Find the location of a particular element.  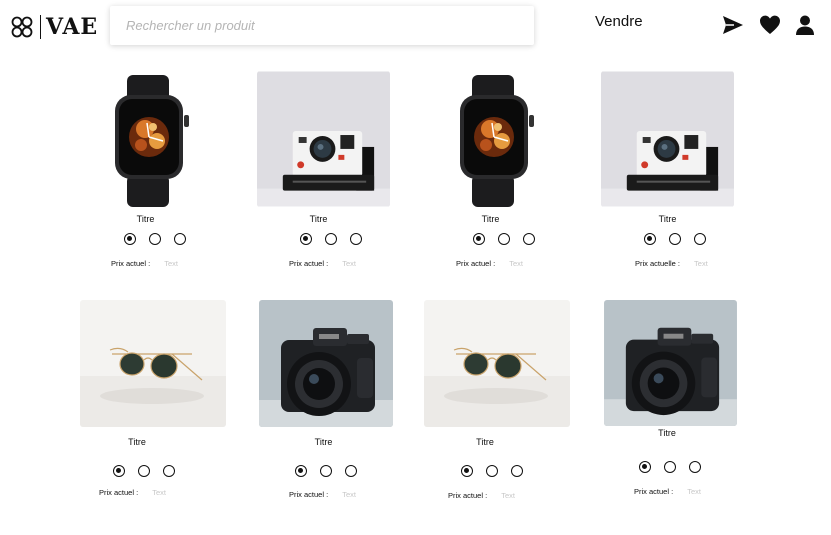

logo: VAE is located at coordinates (54, 27).